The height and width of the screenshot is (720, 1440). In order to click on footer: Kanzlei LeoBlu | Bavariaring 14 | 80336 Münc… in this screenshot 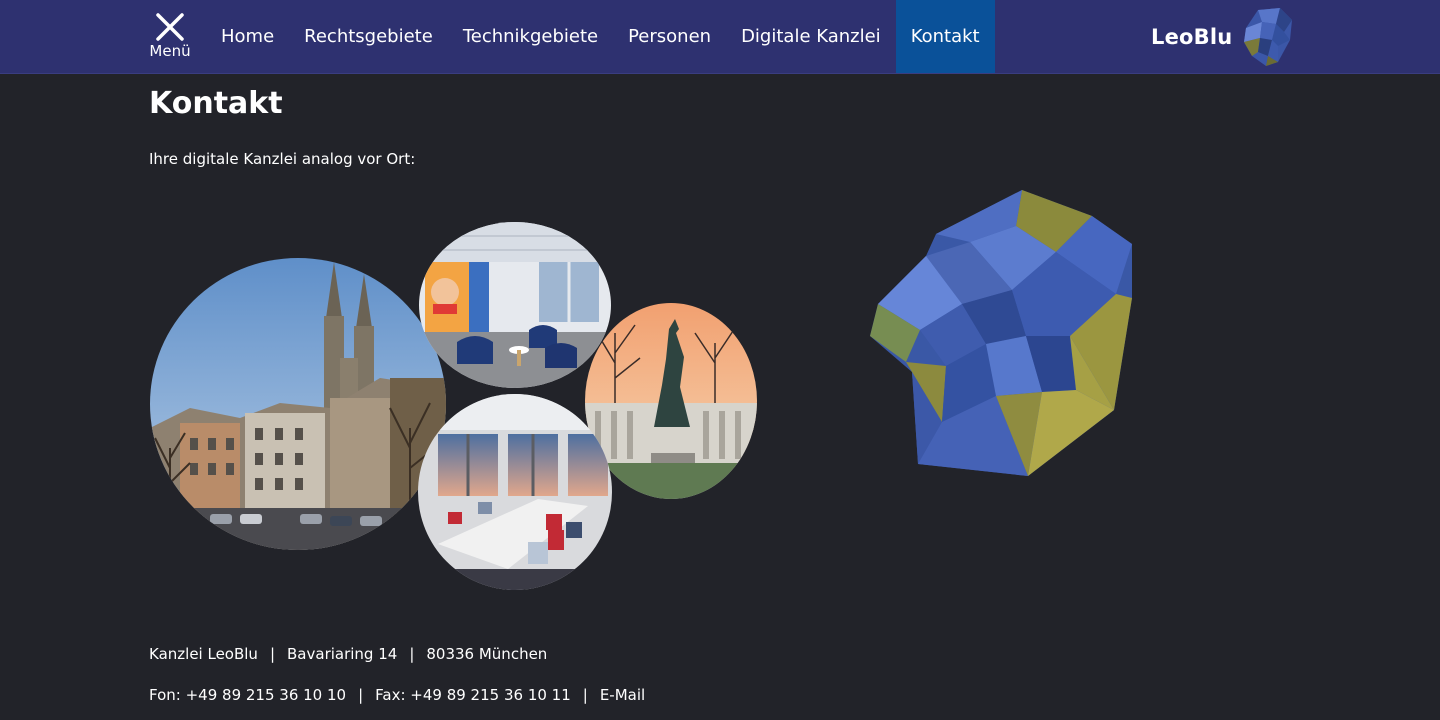, I will do `click(720, 674)`.